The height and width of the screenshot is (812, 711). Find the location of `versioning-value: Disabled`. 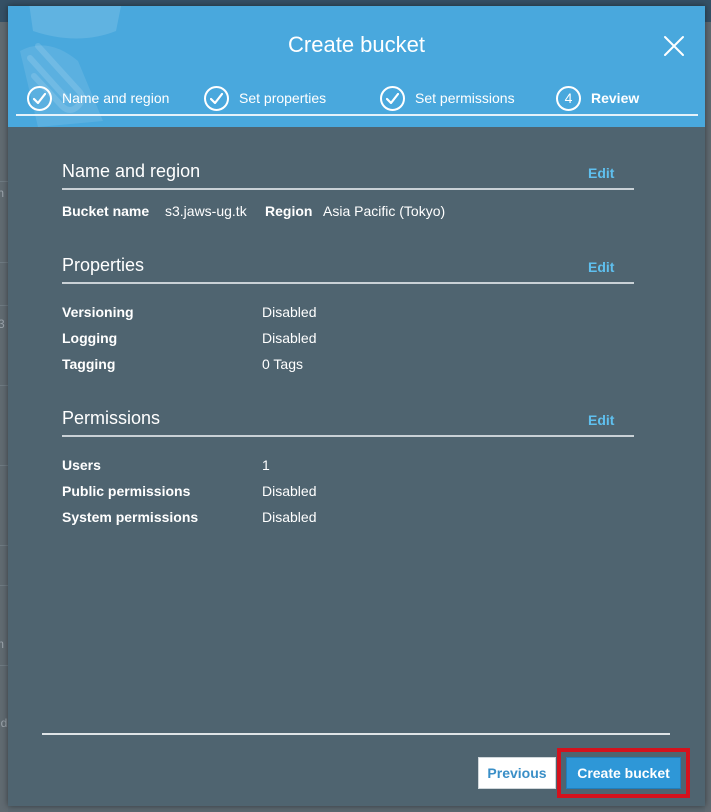

versioning-value: Disabled is located at coordinates (289, 312).